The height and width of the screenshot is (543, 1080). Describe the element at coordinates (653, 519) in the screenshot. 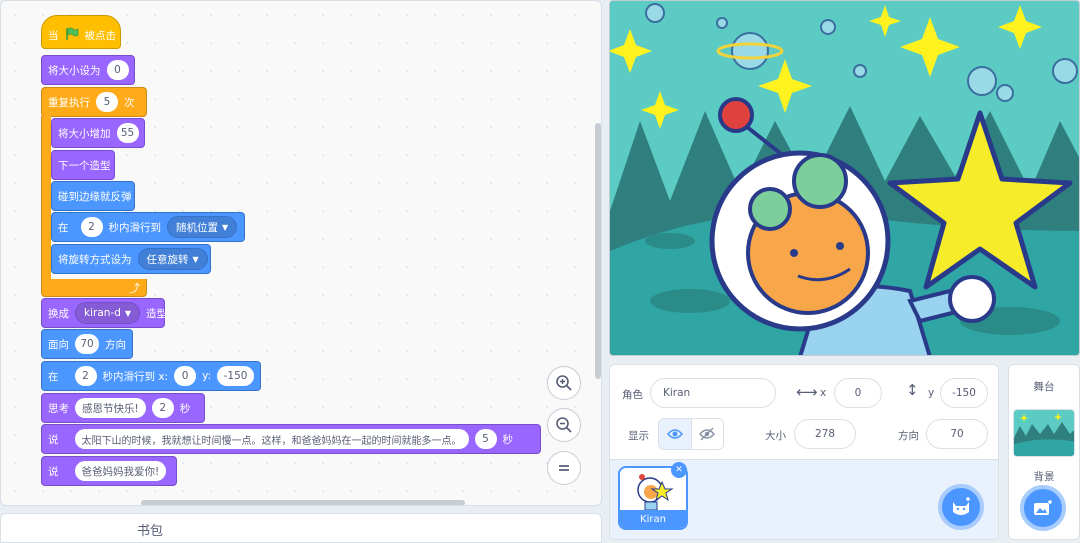

I see `sprite-thumbnail-name: Kiran` at that location.